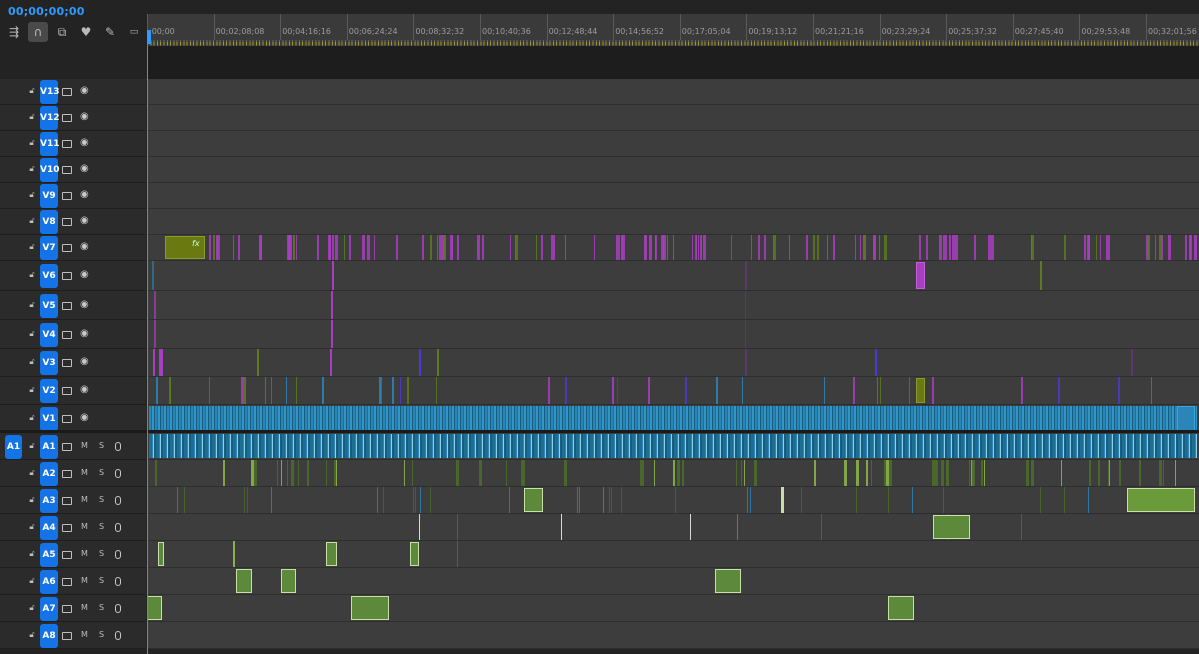 The width and height of the screenshot is (1199, 654). Describe the element at coordinates (673, 170) in the screenshot. I see `track-lane-v10` at that location.